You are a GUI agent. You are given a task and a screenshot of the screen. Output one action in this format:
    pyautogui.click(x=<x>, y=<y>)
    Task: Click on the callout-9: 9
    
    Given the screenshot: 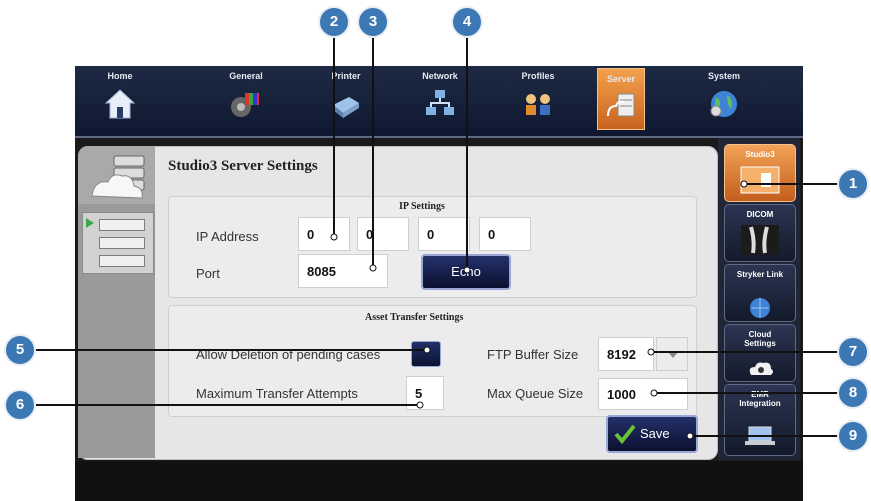 What is the action you would take?
    pyautogui.click(x=853, y=436)
    